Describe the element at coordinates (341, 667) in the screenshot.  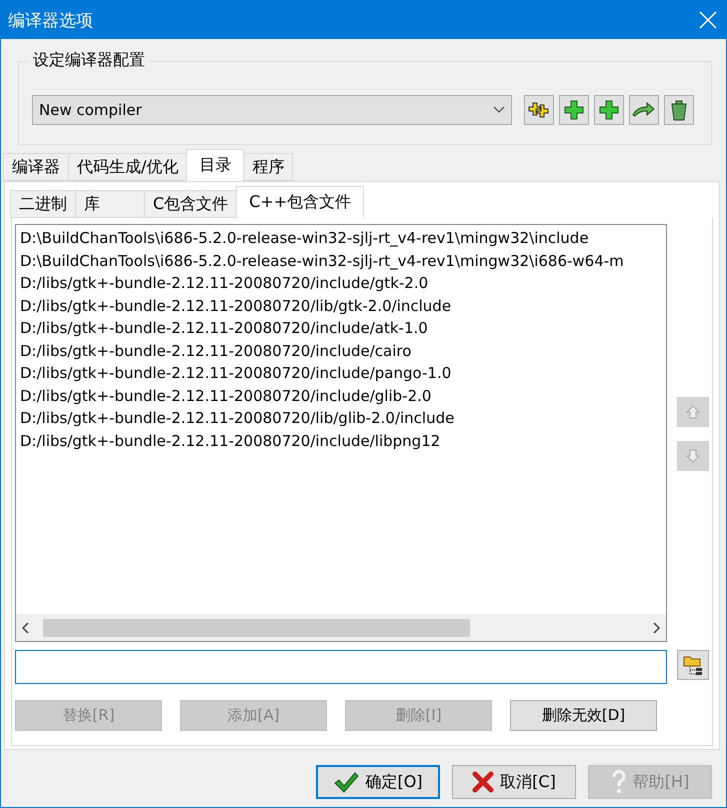
I see `directory-input` at that location.